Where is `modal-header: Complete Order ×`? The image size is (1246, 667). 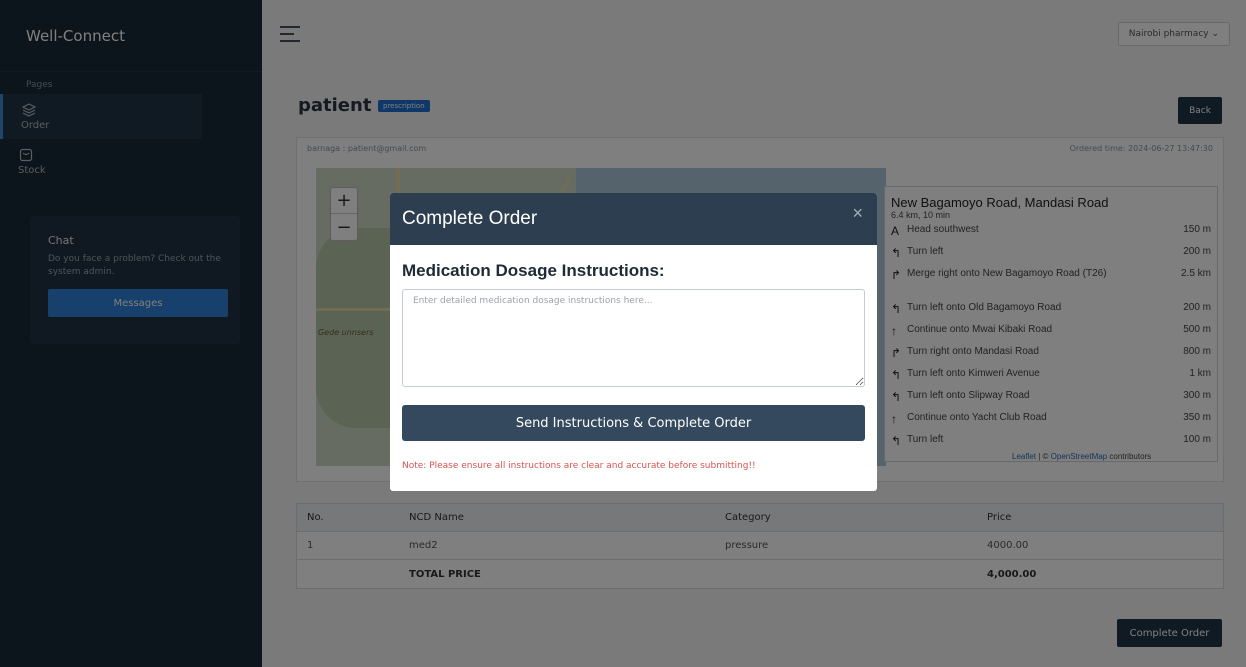
modal-header: Complete Order × is located at coordinates (633, 219).